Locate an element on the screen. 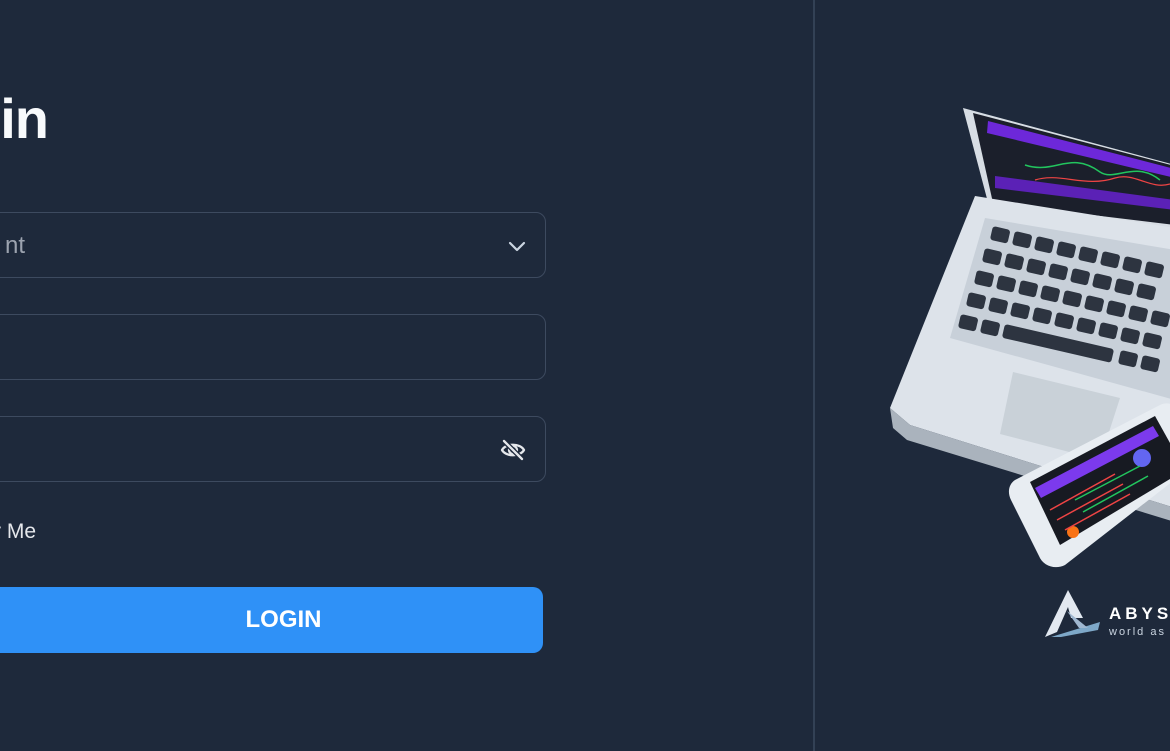 This screenshot has height=751, width=1170. password-input is located at coordinates (273, 449).